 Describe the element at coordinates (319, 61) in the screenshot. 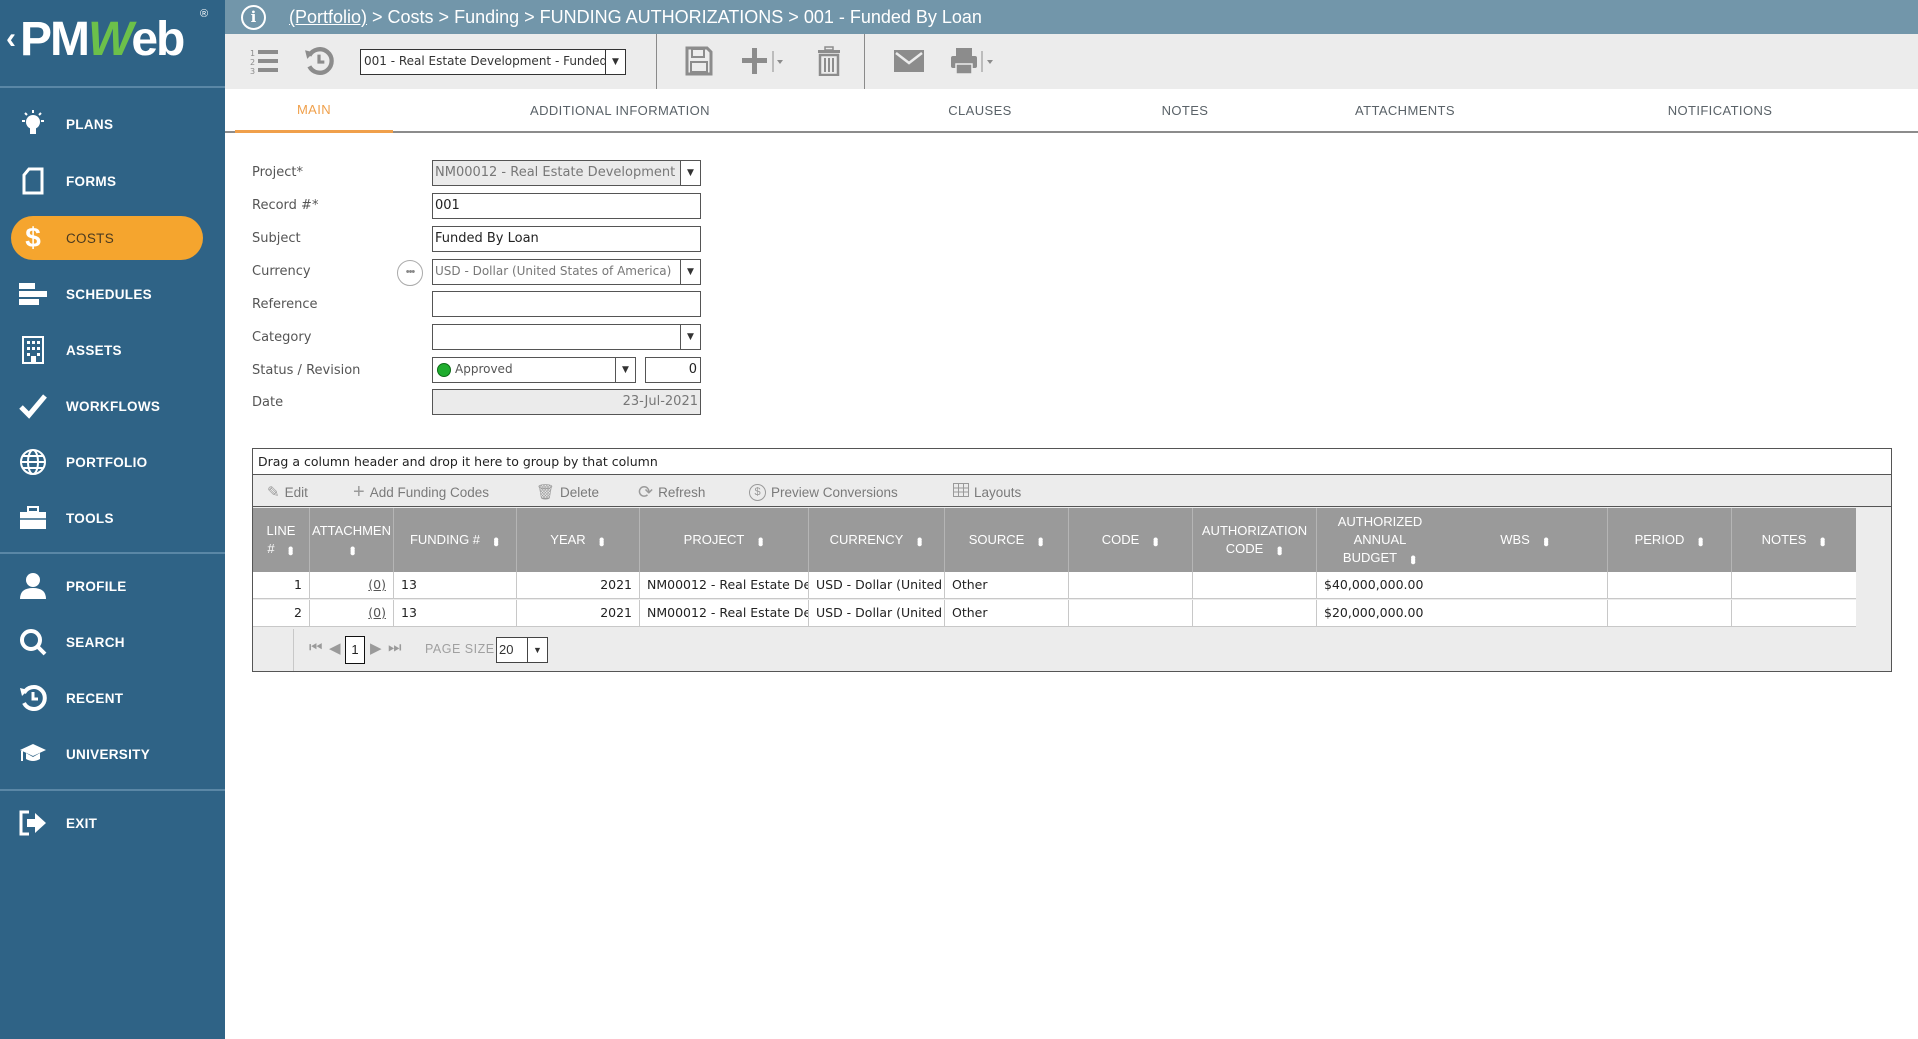

I see `history-icon` at that location.